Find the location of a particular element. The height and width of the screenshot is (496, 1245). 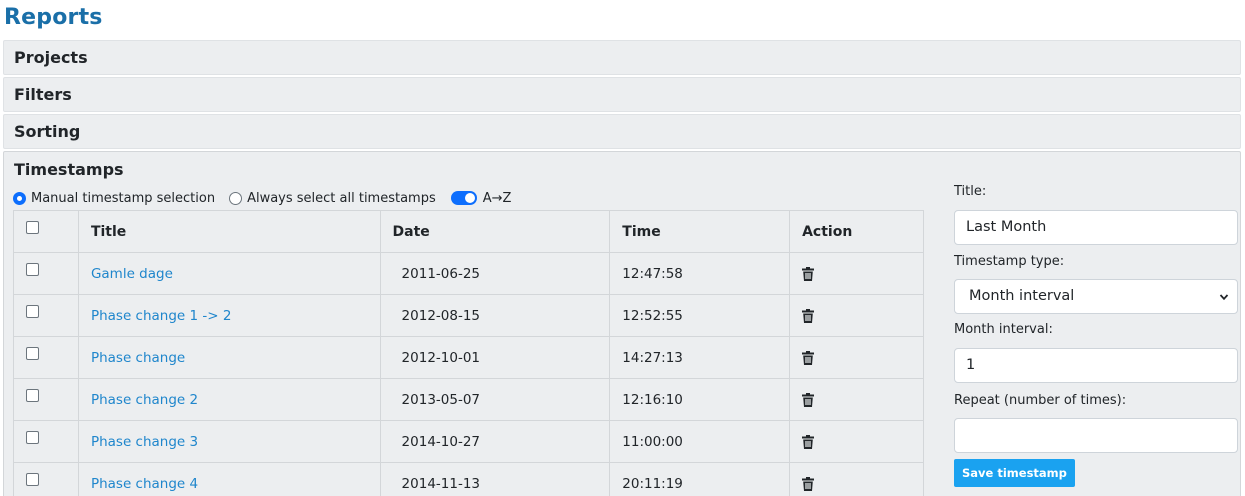

section-projects-label: Projects is located at coordinates (51, 57).